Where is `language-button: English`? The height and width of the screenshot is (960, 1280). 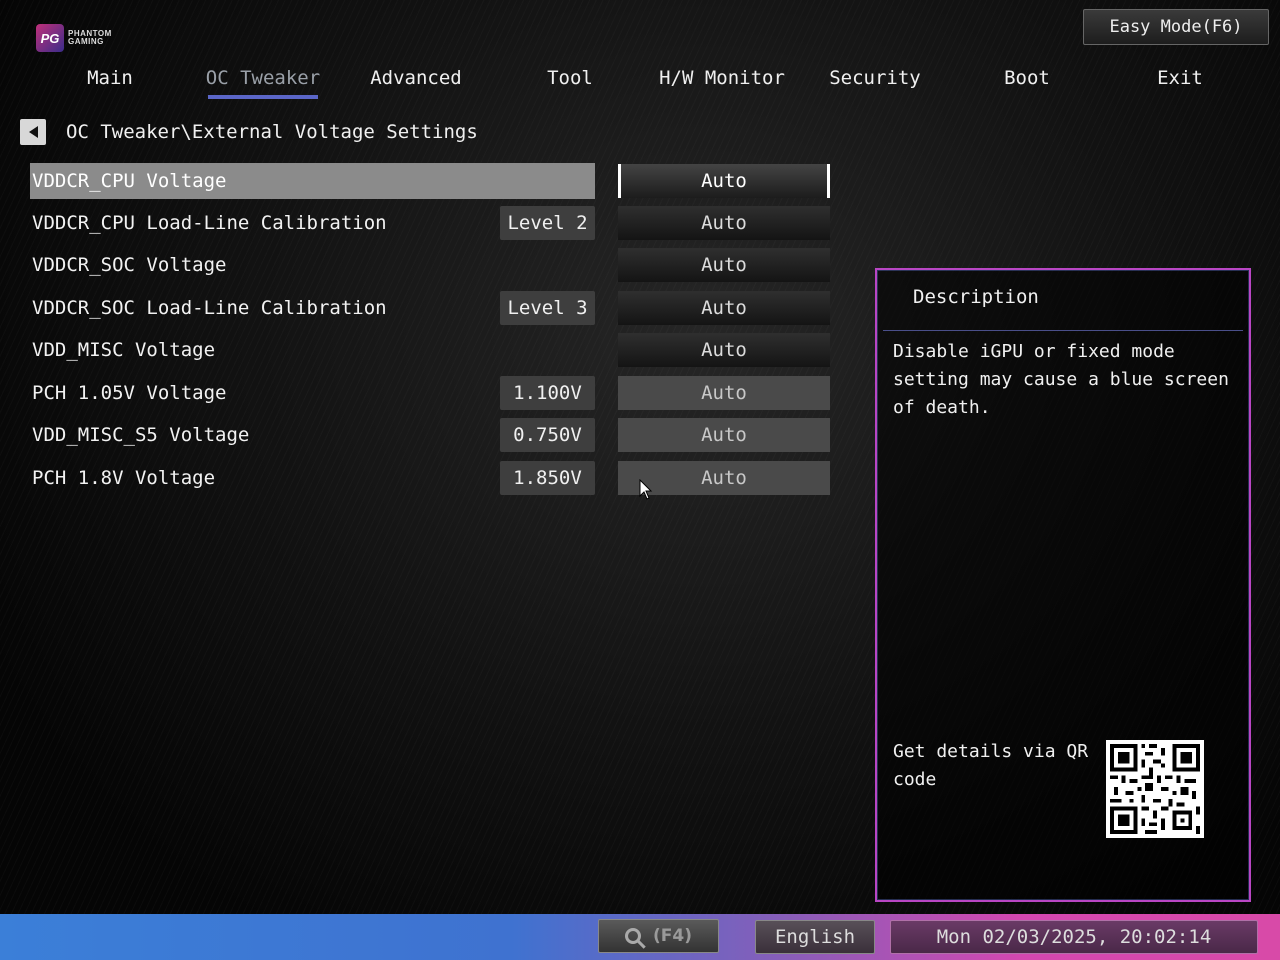
language-button: English is located at coordinates (815, 937).